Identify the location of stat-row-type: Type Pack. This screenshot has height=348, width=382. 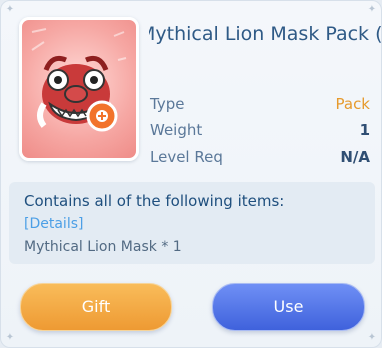
(260, 104).